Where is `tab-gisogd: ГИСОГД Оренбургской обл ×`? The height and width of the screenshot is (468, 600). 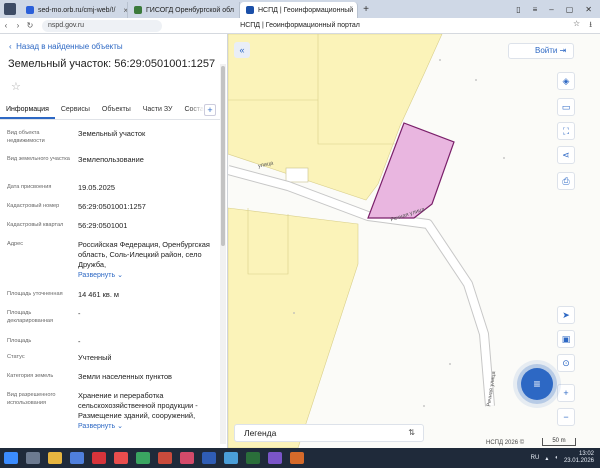
tab-gisogd: ГИСОГД Оренбургской обл × is located at coordinates (184, 10).